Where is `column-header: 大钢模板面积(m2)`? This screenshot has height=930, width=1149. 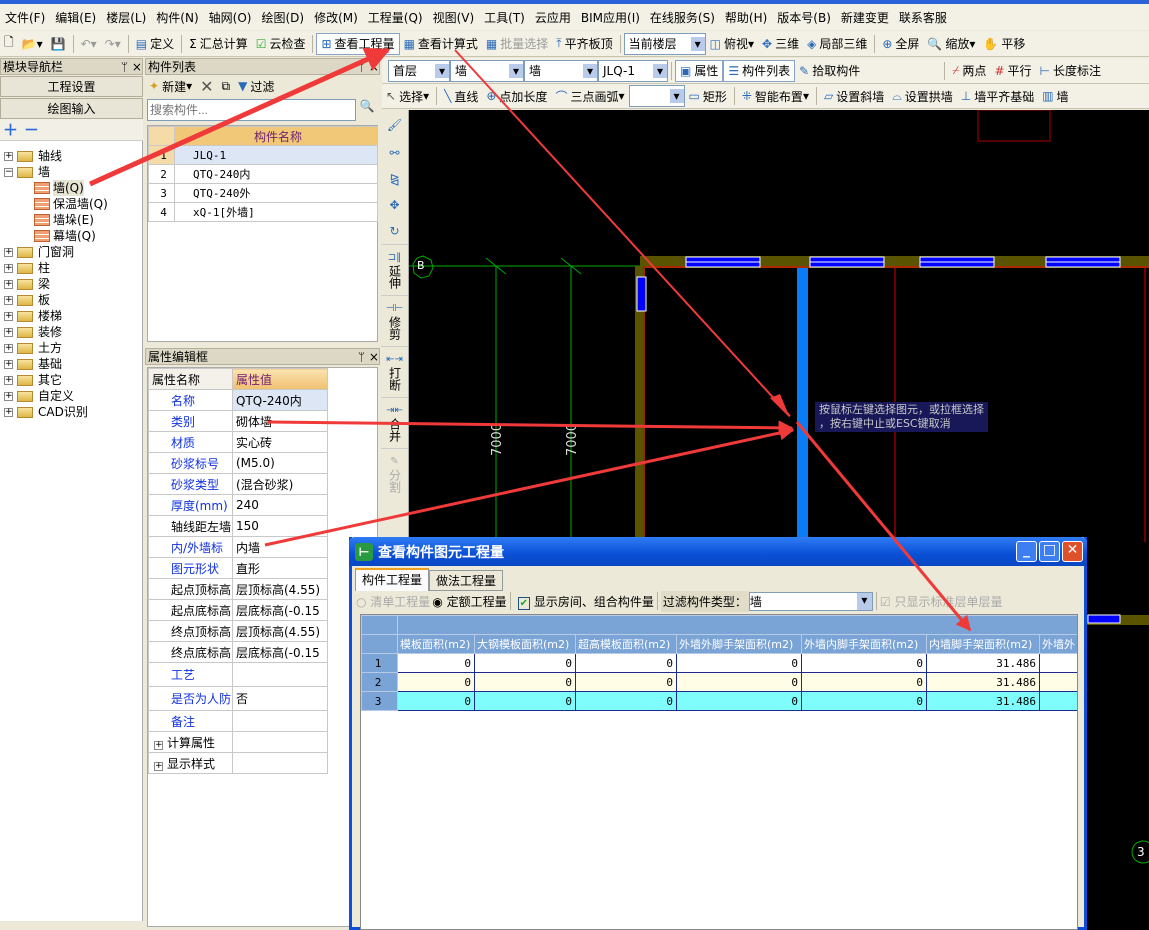
column-header: 大钢模板面积(m2) is located at coordinates (525, 644).